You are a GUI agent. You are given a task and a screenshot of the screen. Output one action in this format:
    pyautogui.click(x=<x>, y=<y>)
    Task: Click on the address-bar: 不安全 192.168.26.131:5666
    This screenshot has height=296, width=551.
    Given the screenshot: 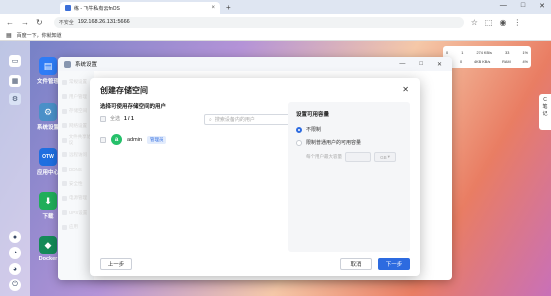 What is the action you would take?
    pyautogui.click(x=258, y=22)
    